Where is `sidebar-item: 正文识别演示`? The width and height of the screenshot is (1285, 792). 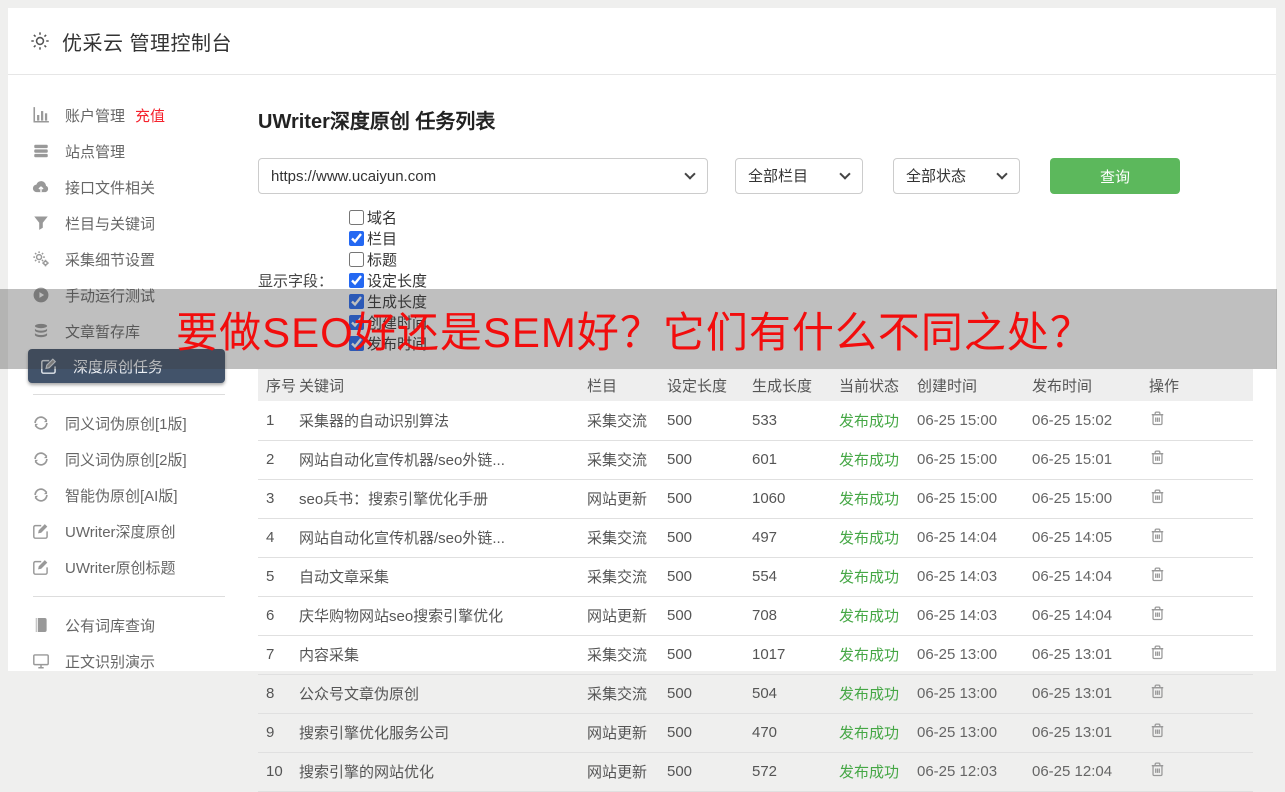
sidebar-item: 正文识别演示 is located at coordinates (129, 661).